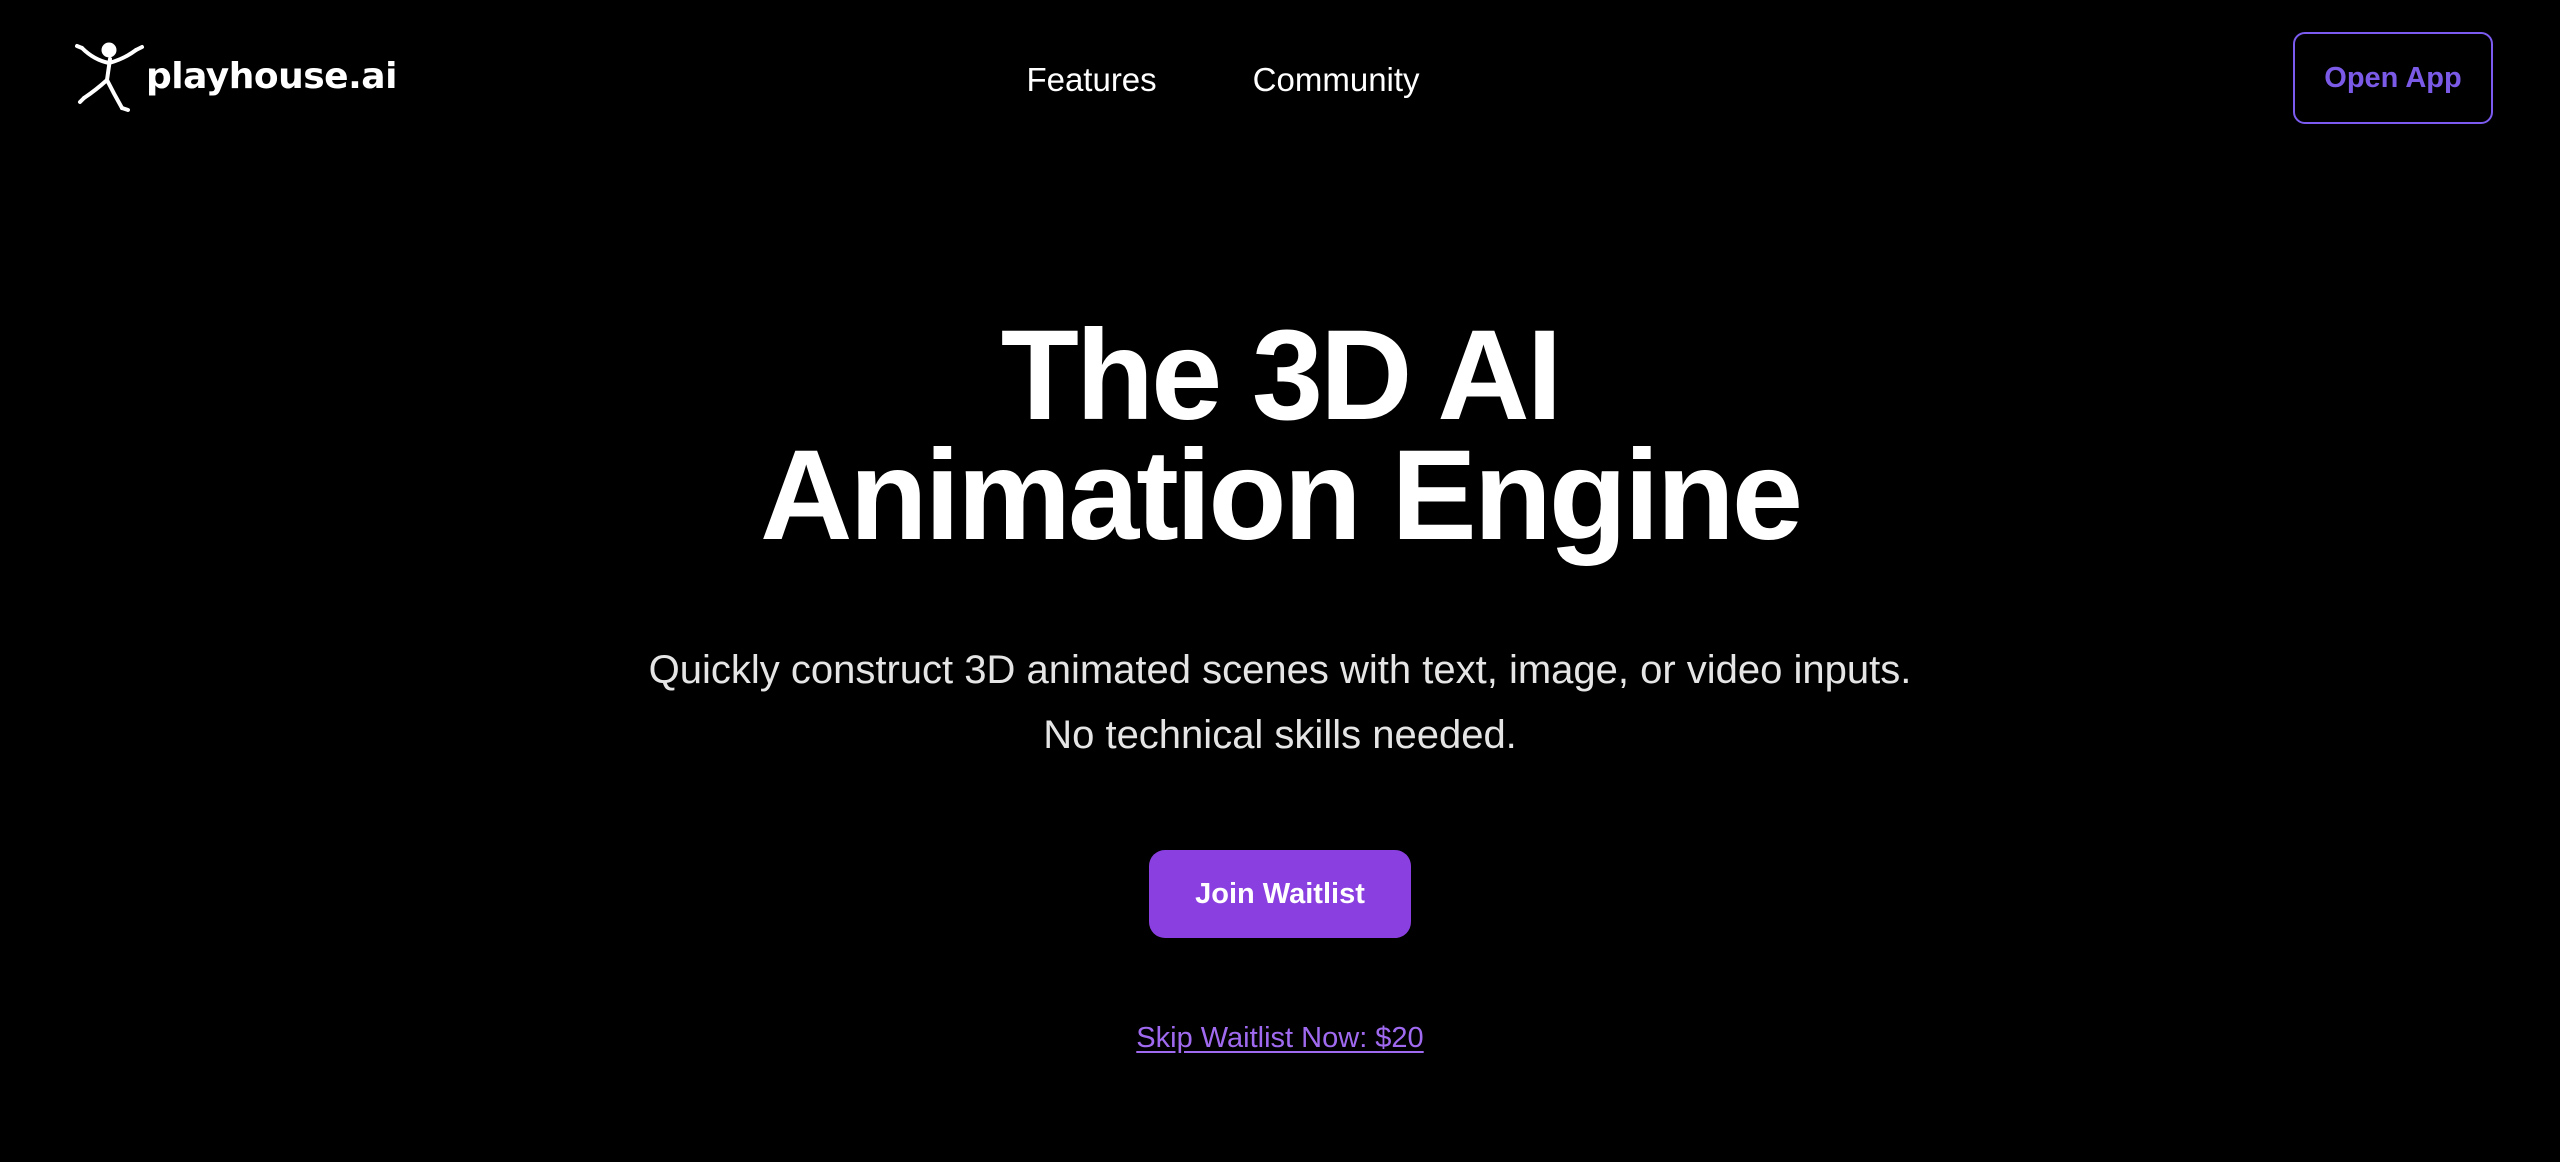  What do you see at coordinates (1336, 80) in the screenshot?
I see `nav-link-community: Community` at bounding box center [1336, 80].